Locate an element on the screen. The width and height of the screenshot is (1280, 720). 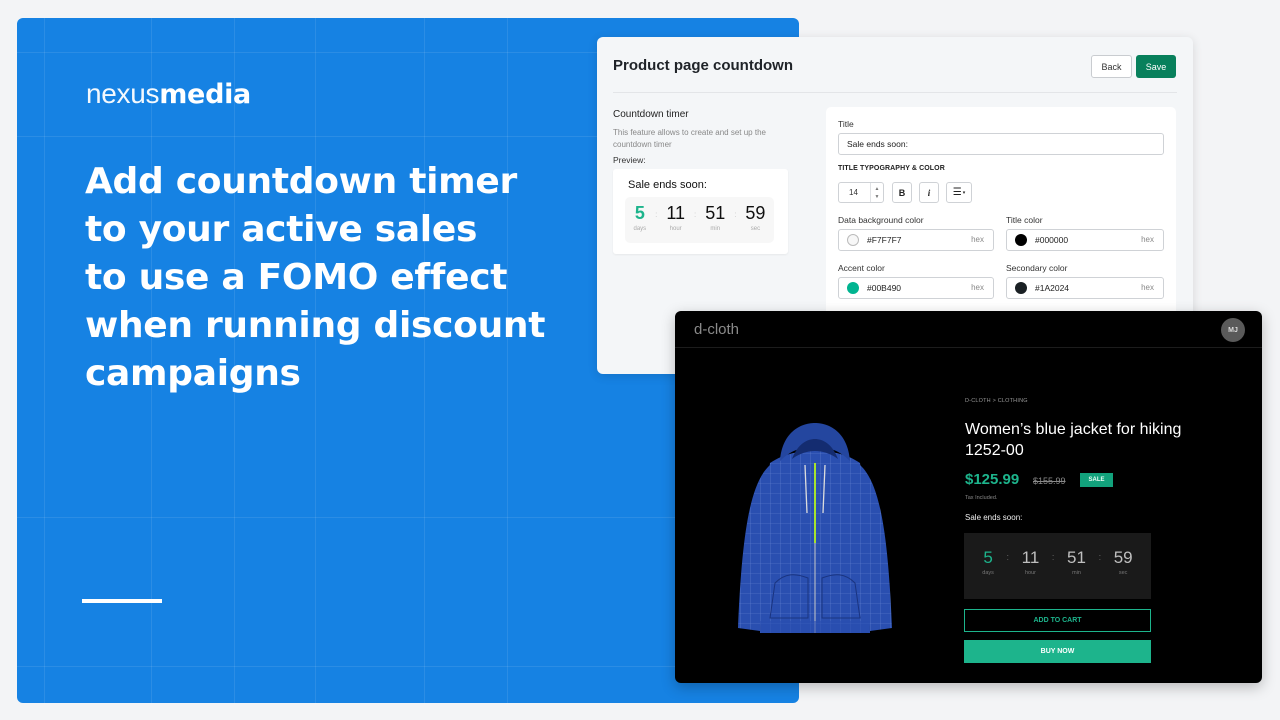
color-label: Secondary color is located at coordinates (1037, 268).